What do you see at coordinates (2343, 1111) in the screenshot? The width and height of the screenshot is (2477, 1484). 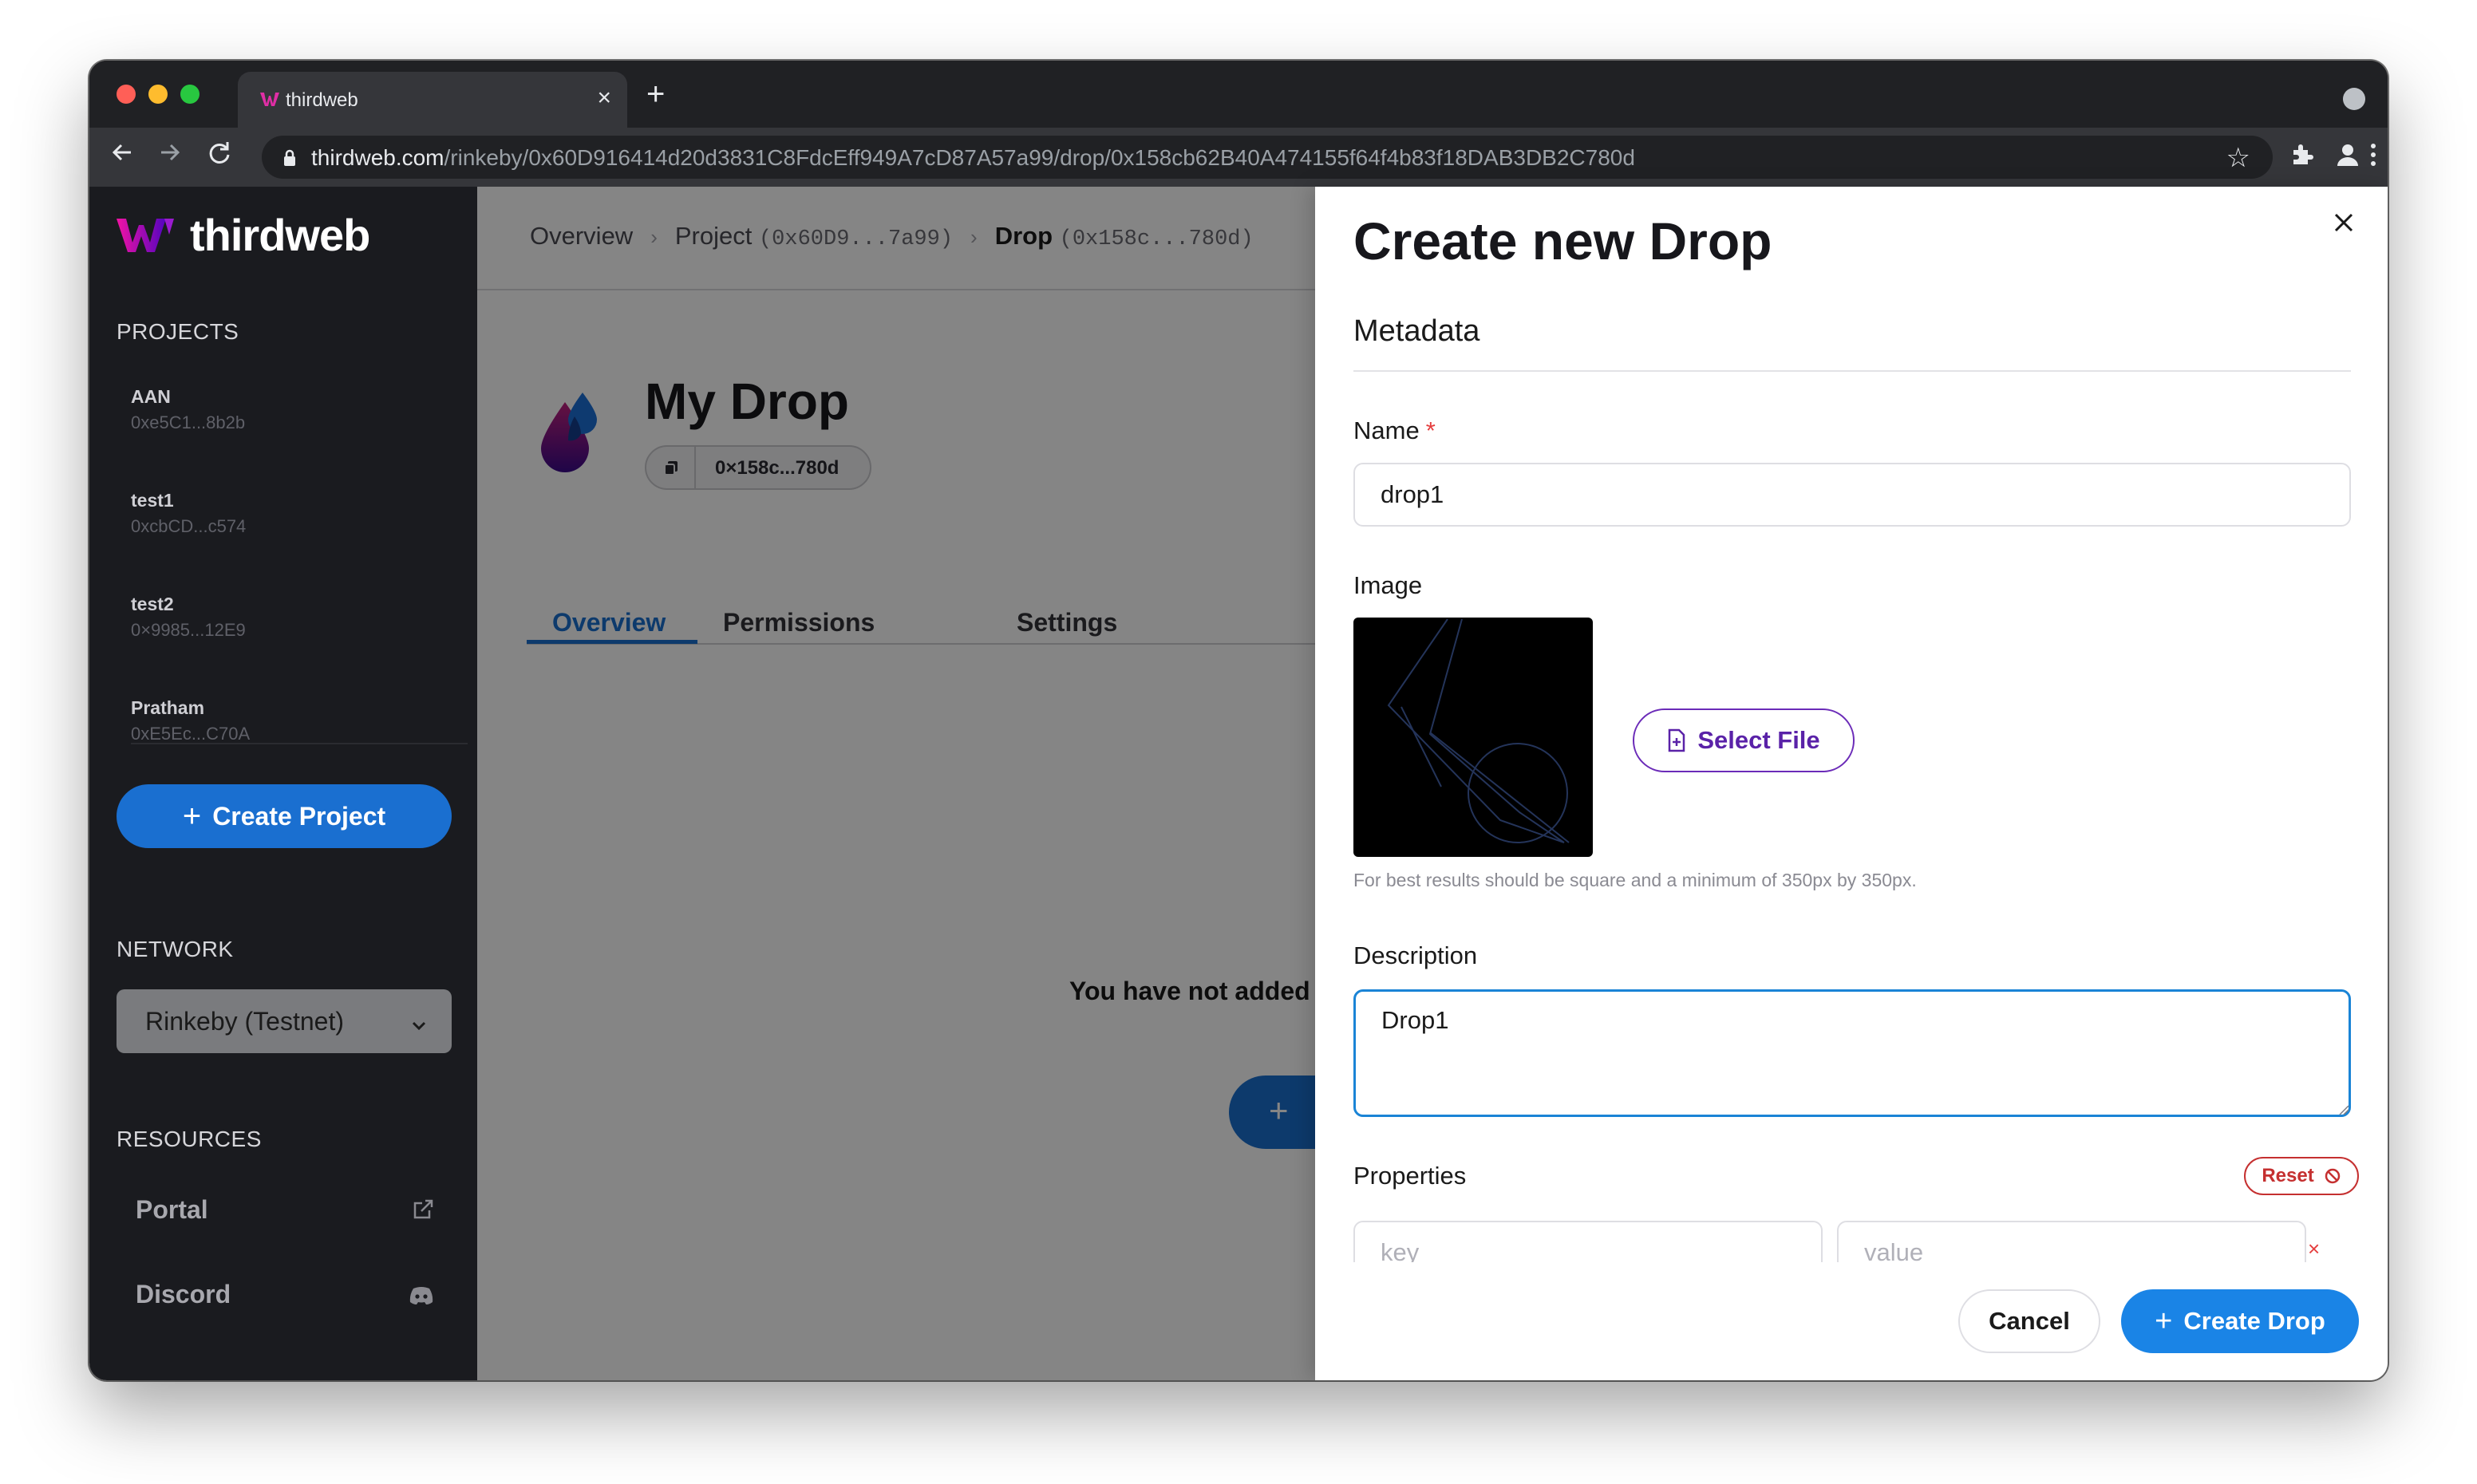 I see `resize-handle-icon` at bounding box center [2343, 1111].